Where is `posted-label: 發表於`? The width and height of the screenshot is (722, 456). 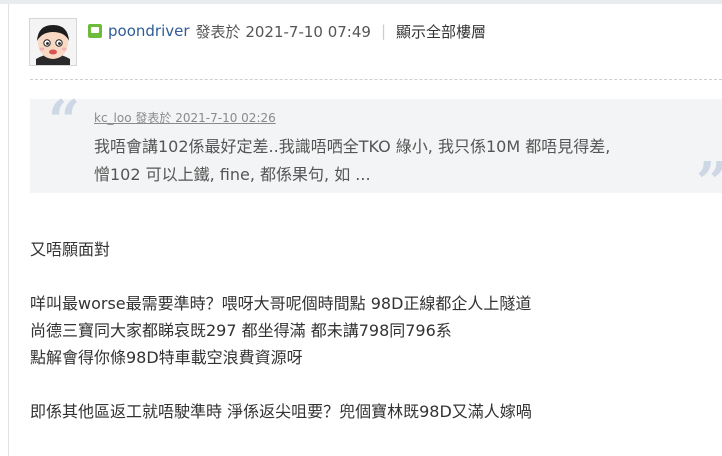
posted-label: 發表於 is located at coordinates (218, 31).